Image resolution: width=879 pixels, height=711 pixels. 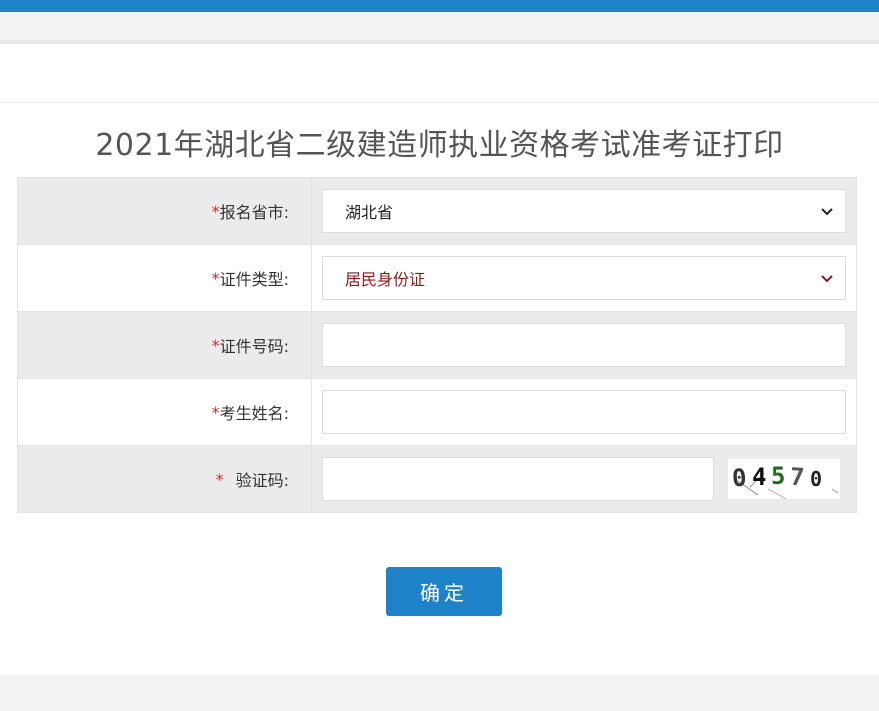 What do you see at coordinates (369, 212) in the screenshot?
I see `province-select-value: 湖北省` at bounding box center [369, 212].